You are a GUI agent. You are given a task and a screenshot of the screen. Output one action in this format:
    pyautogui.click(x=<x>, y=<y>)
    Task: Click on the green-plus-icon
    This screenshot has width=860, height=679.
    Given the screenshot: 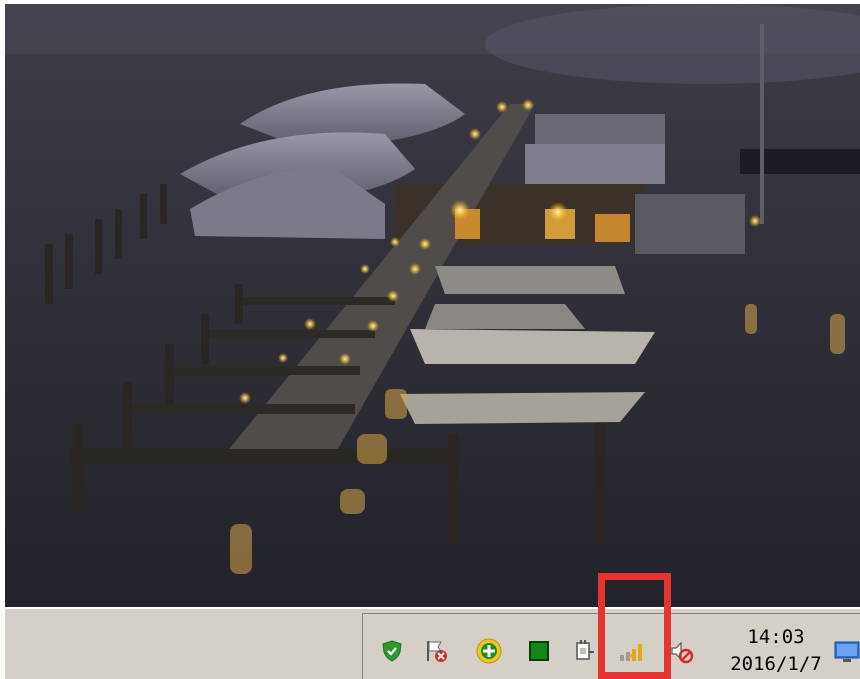 What is the action you would take?
    pyautogui.click(x=489, y=651)
    